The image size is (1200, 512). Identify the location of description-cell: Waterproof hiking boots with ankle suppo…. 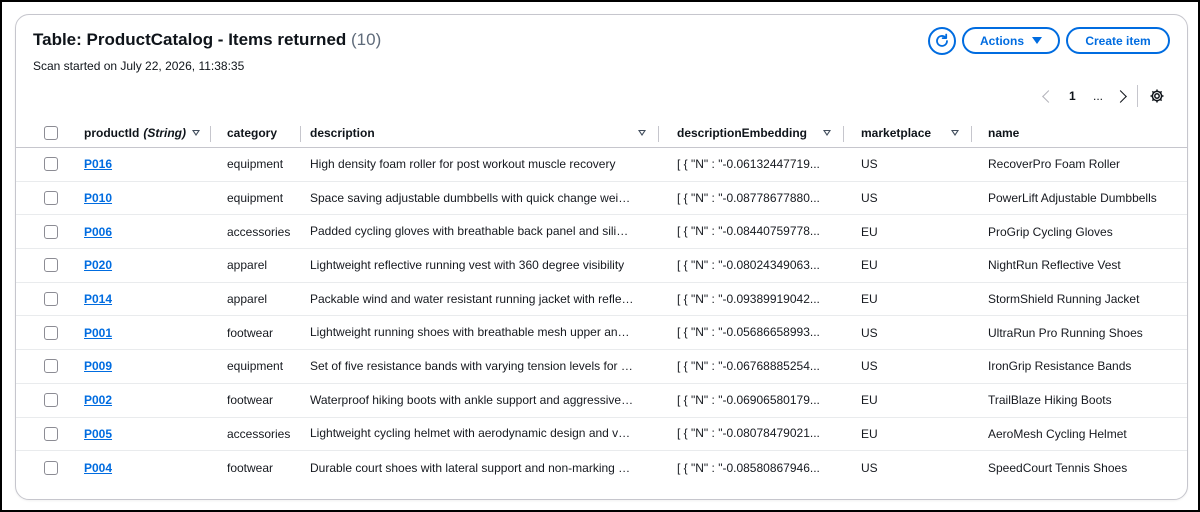
(472, 399).